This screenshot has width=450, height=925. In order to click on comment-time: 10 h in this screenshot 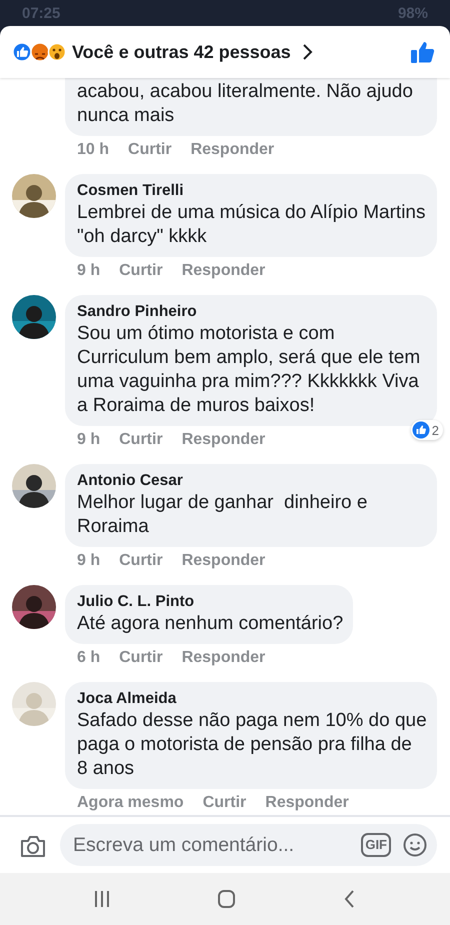, I will do `click(93, 149)`.